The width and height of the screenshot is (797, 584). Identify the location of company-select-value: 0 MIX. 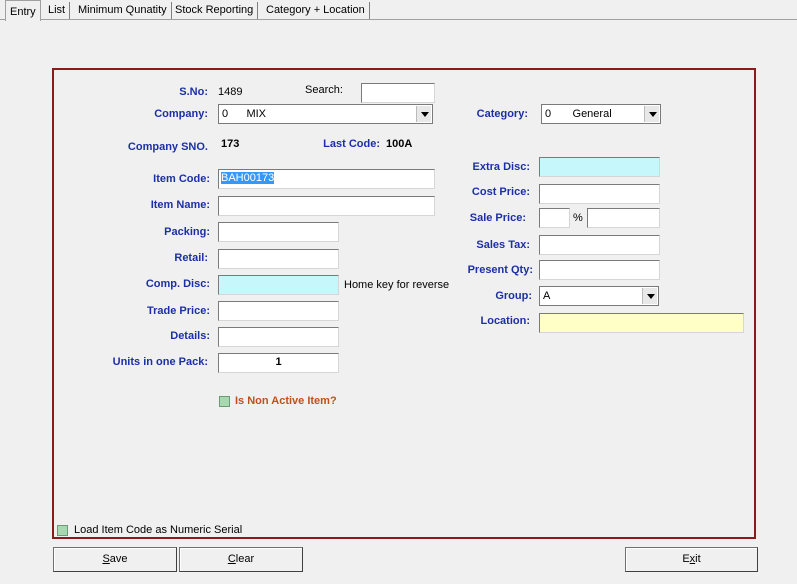
(244, 114).